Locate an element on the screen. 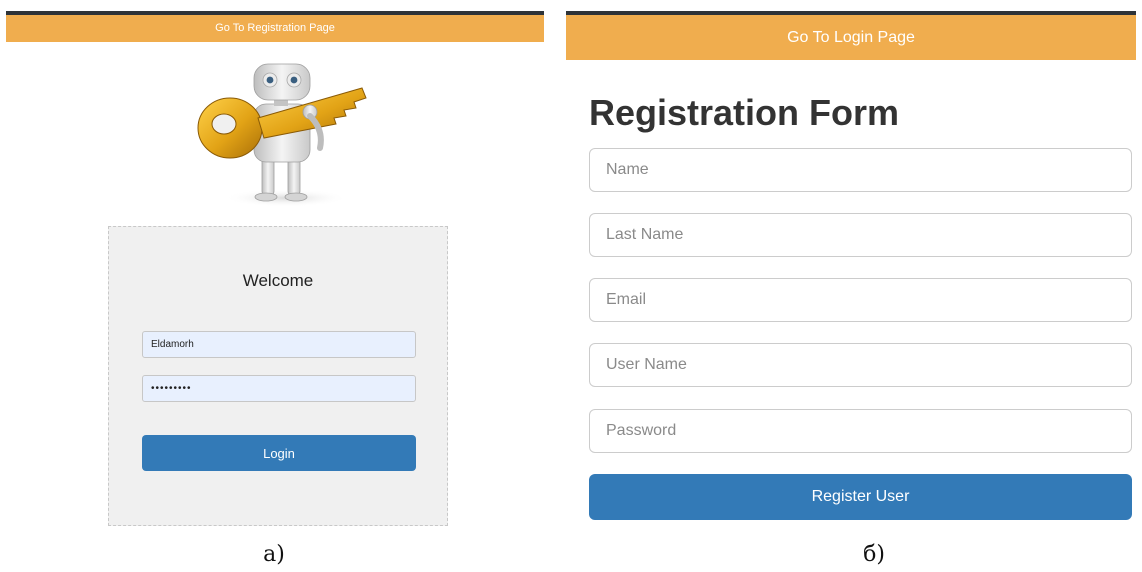 This screenshot has width=1142, height=572. robot-with-key-icon is located at coordinates (282, 135).